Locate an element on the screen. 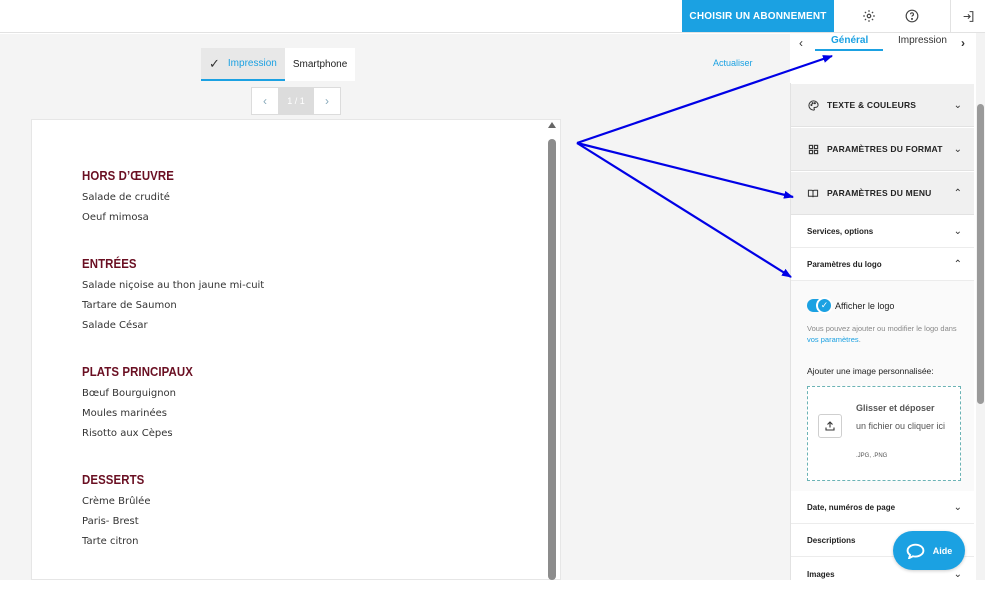  subsection-label: Date, numéros de page is located at coordinates (851, 507).